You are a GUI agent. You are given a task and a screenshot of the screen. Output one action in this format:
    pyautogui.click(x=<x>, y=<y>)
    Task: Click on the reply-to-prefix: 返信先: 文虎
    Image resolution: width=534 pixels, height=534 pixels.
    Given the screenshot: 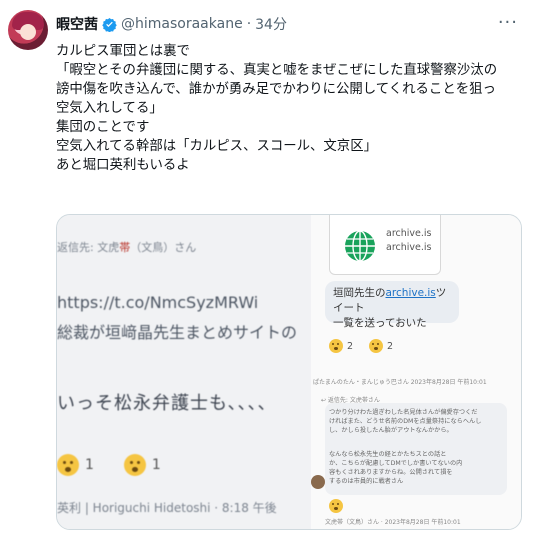 What is the action you would take?
    pyautogui.click(x=88, y=247)
    